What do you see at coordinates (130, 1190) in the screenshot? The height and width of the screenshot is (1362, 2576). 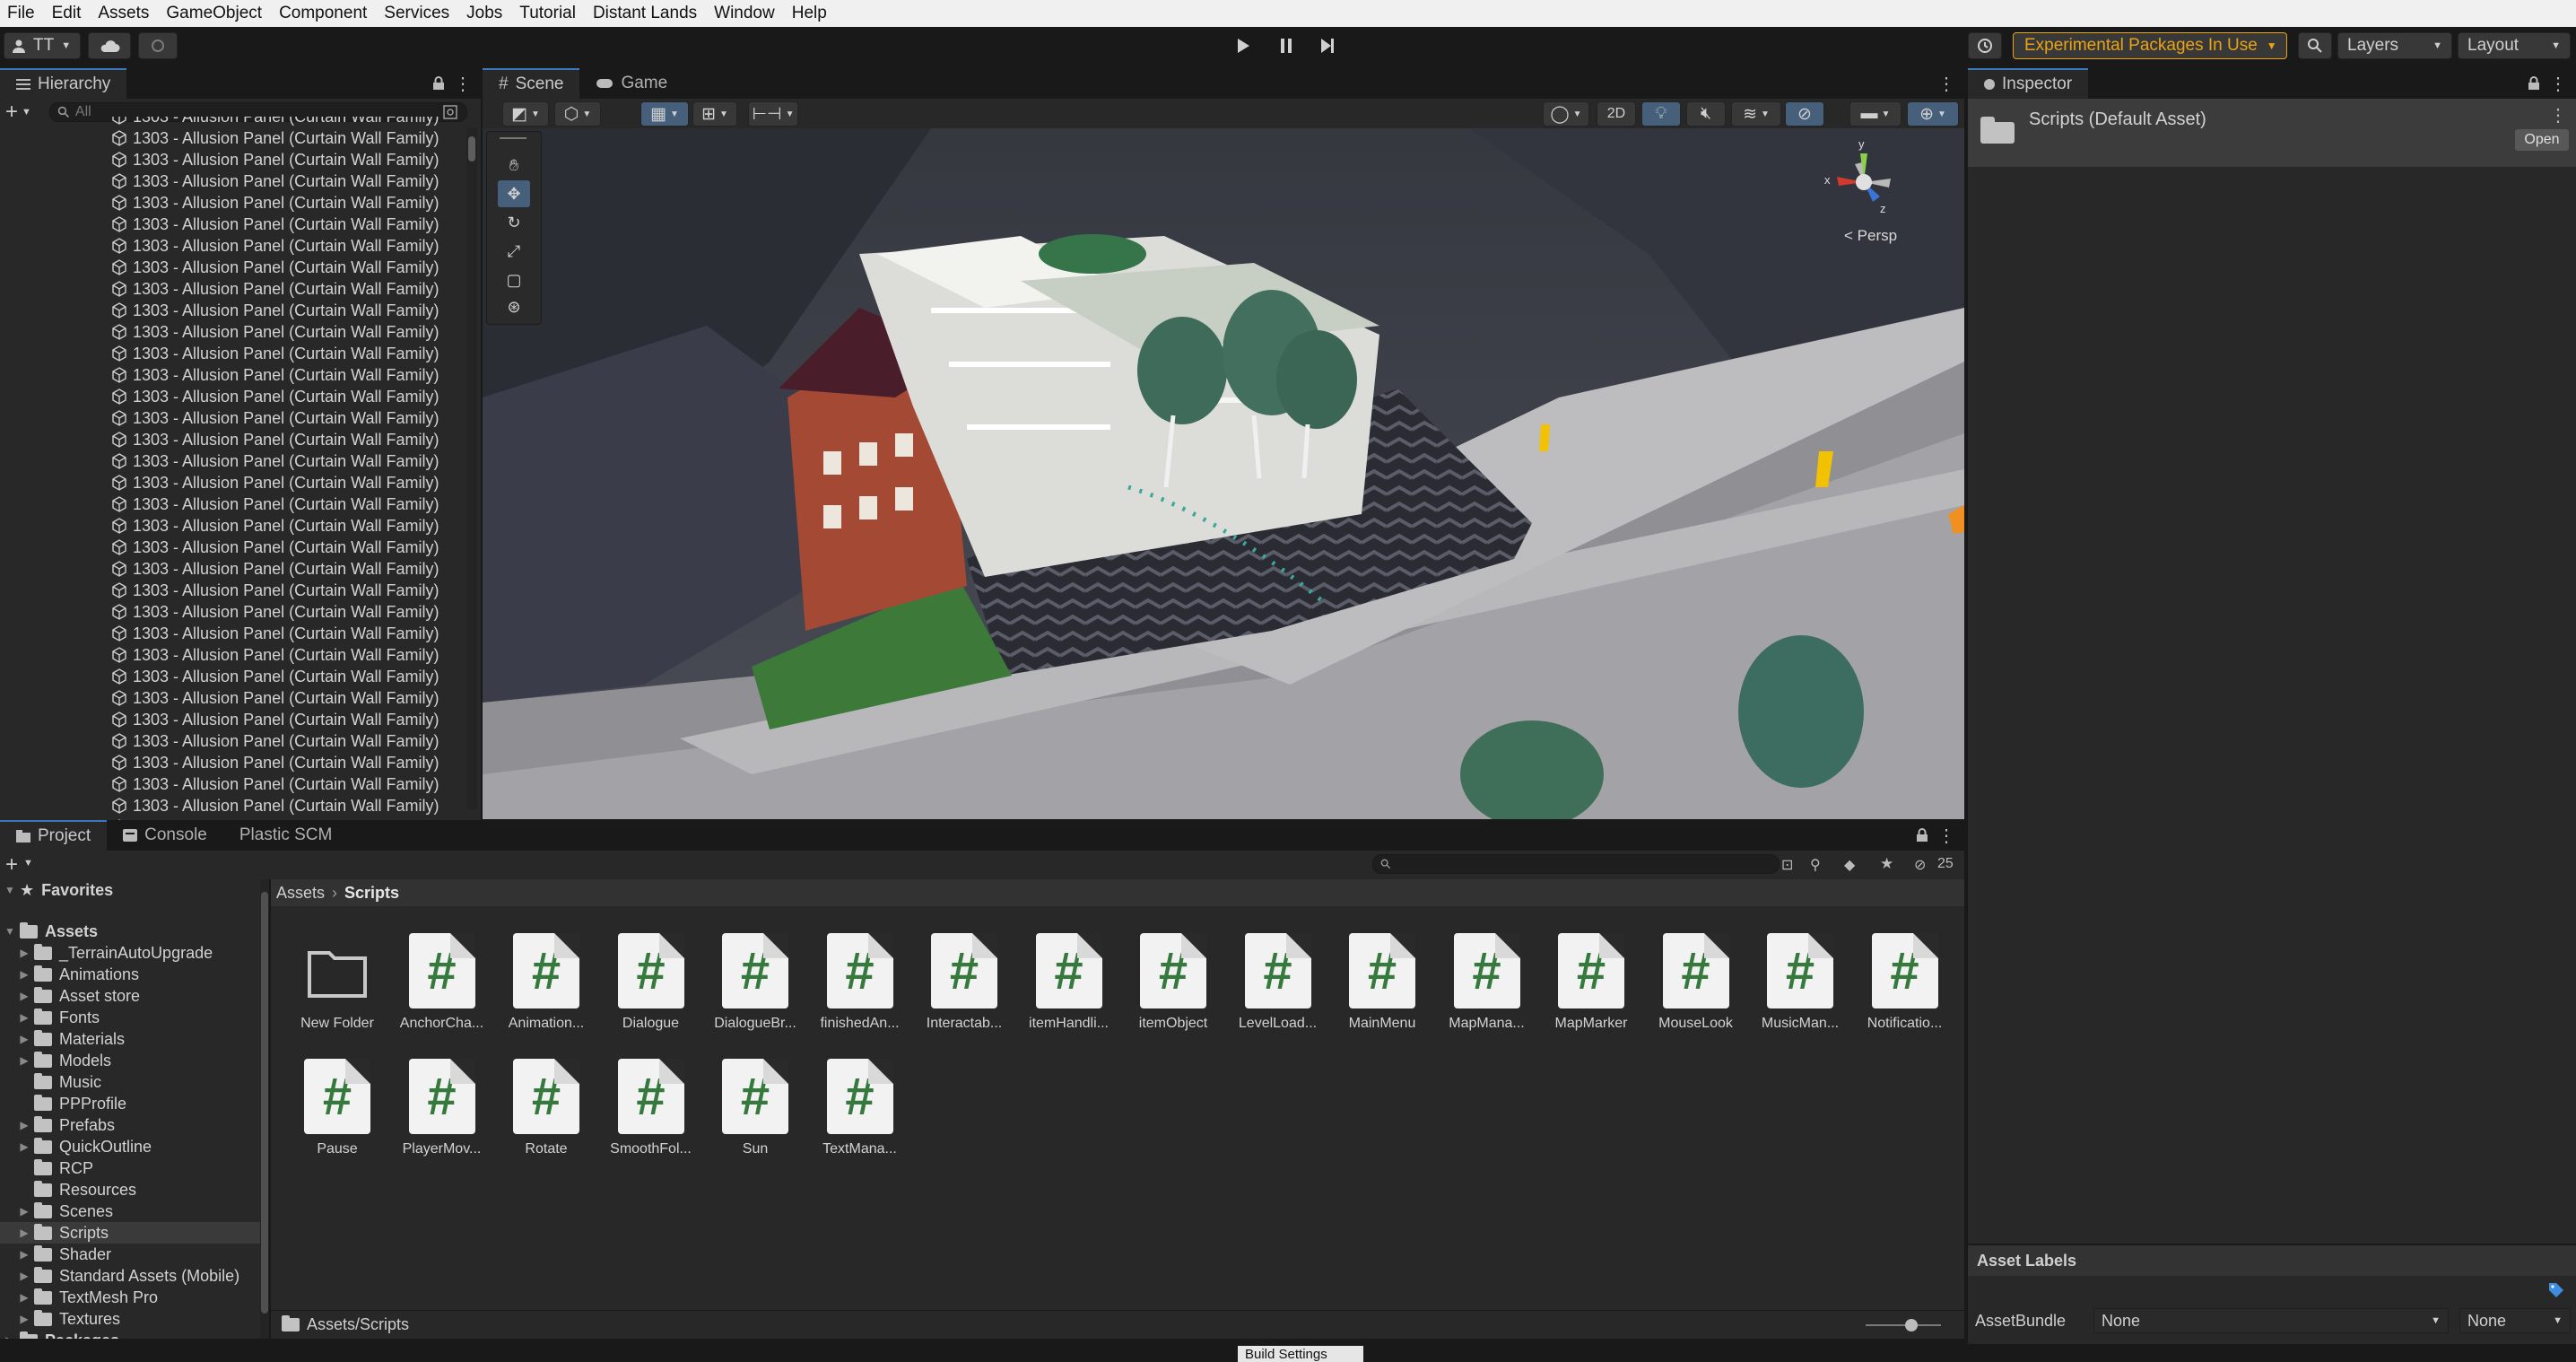 I see `folder-row: Resources` at bounding box center [130, 1190].